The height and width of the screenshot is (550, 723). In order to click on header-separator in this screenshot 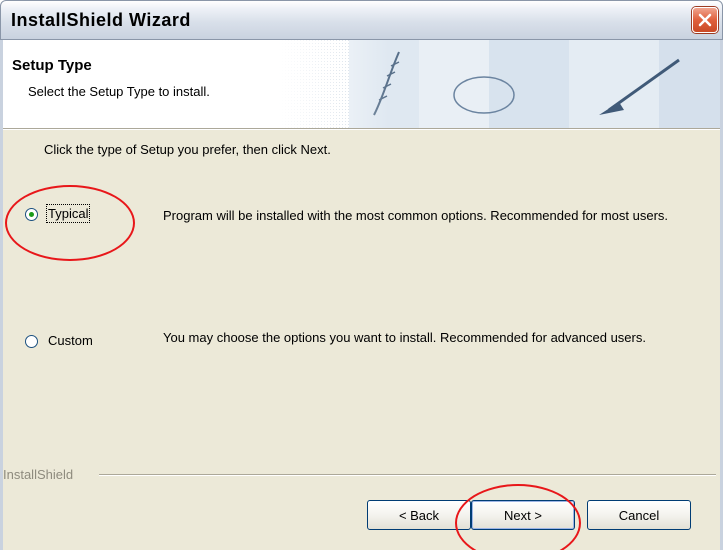, I will do `click(361, 129)`.